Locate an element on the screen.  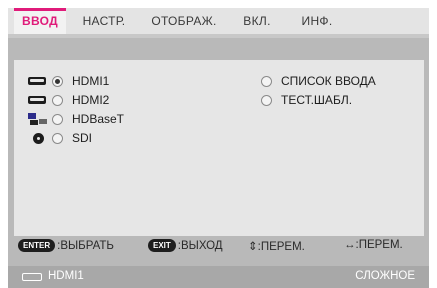
input-row-hdbaset: HDBaseT is located at coordinates (75, 119).